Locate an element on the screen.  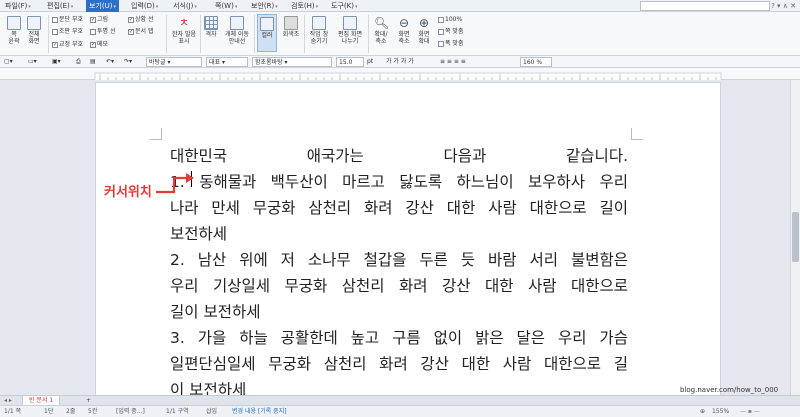
print-icon: ⎙ is located at coordinates (78, 62).